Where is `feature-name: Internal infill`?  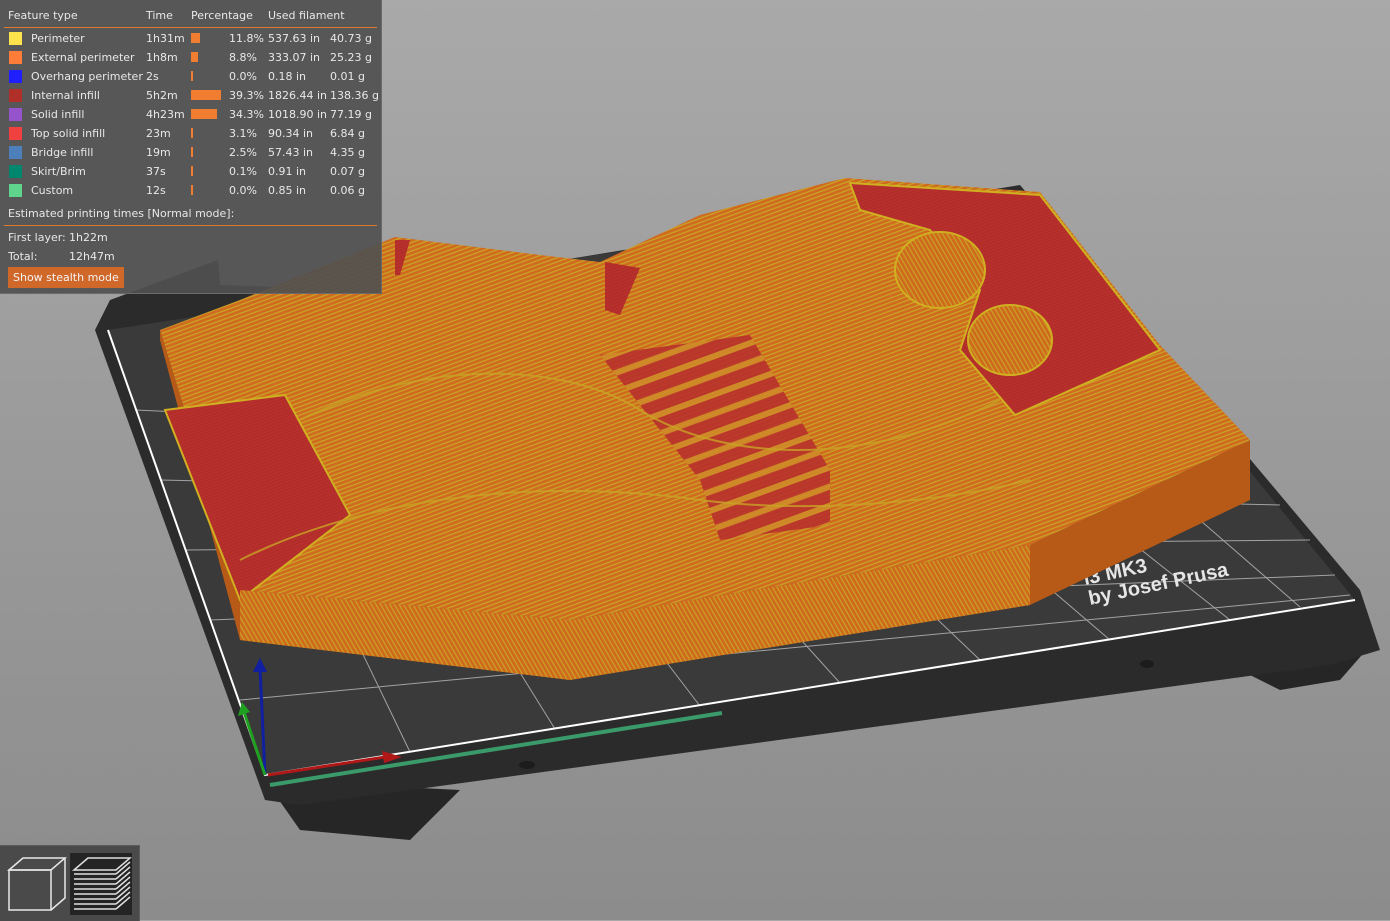
feature-name: Internal infill is located at coordinates (65, 95).